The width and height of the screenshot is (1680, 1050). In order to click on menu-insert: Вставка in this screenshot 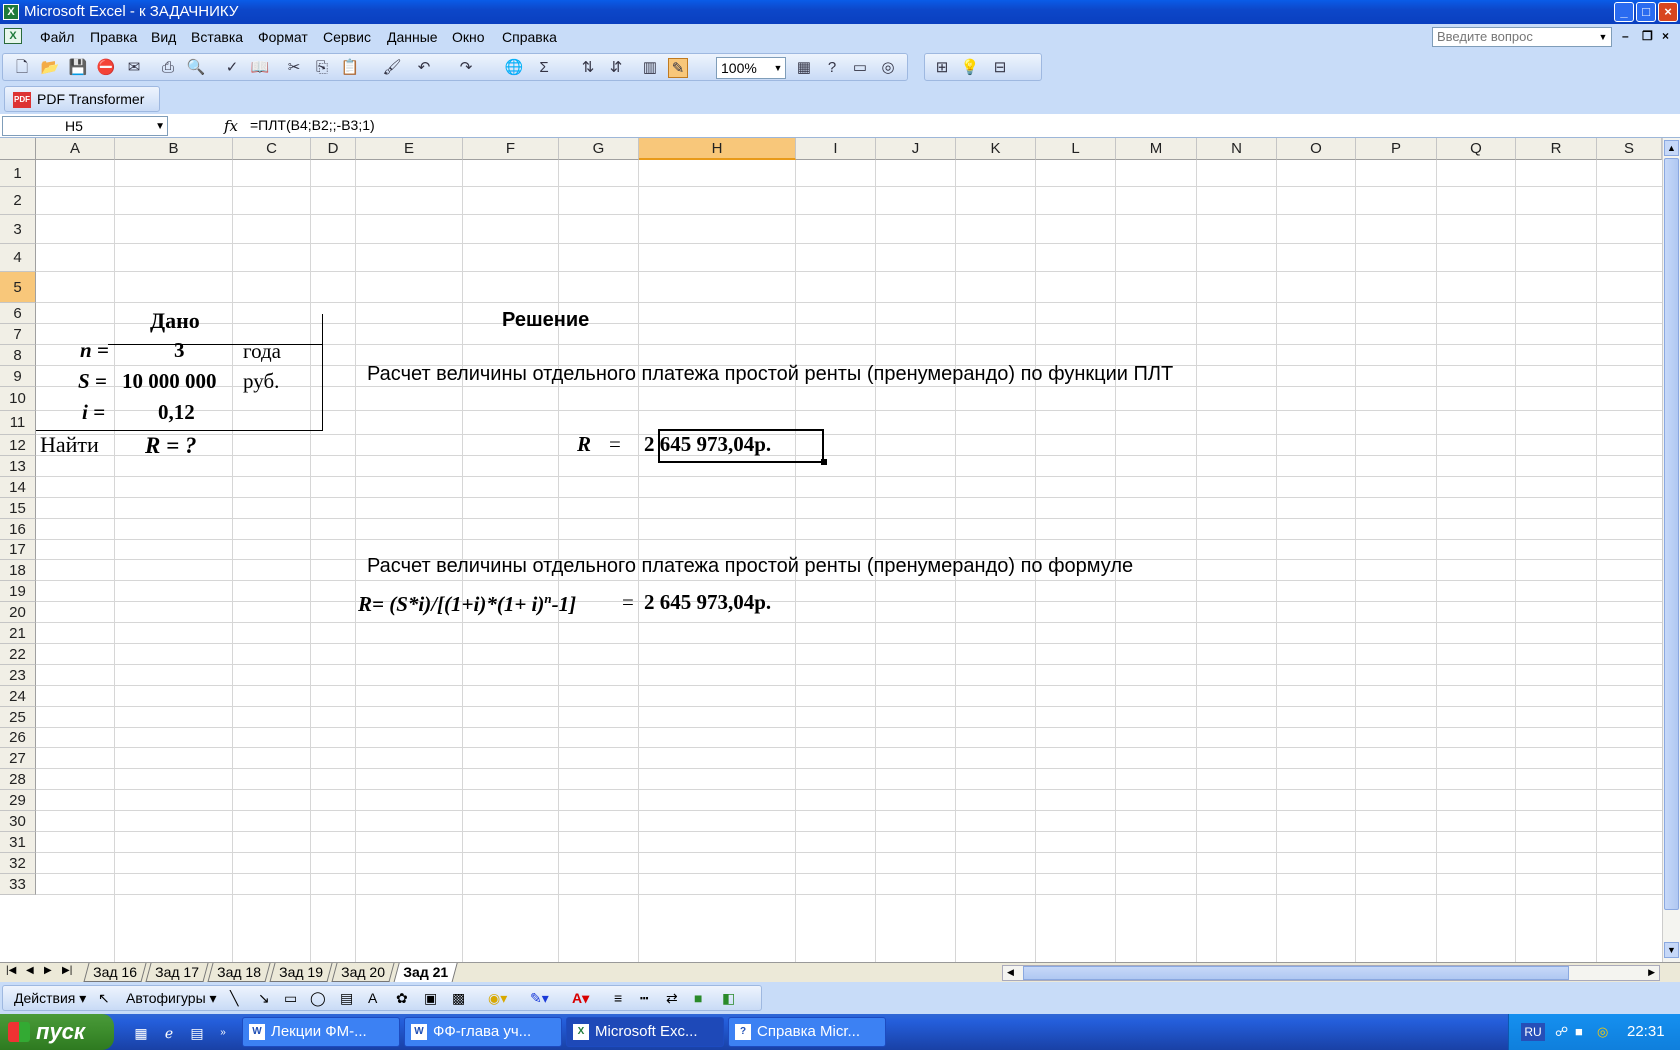, I will do `click(217, 37)`.